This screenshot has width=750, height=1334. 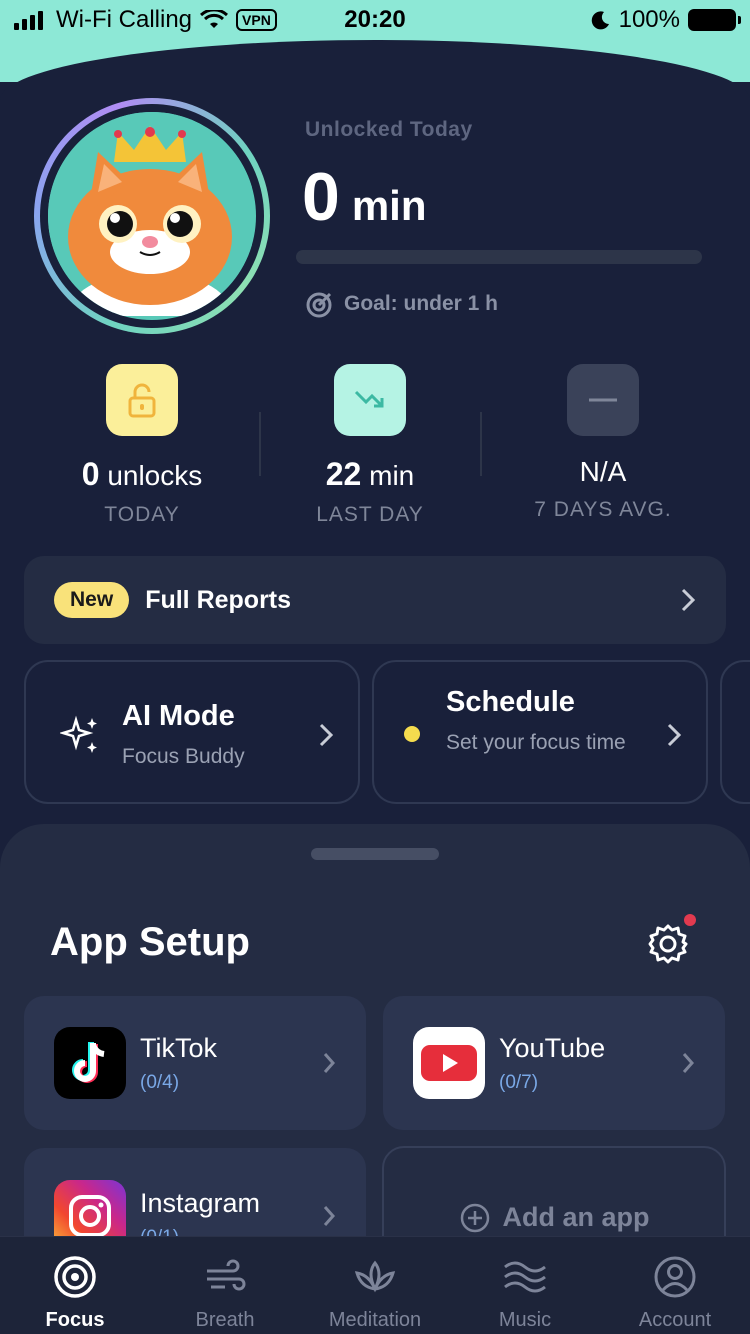 I want to click on next-card-peek, so click(x=735, y=732).